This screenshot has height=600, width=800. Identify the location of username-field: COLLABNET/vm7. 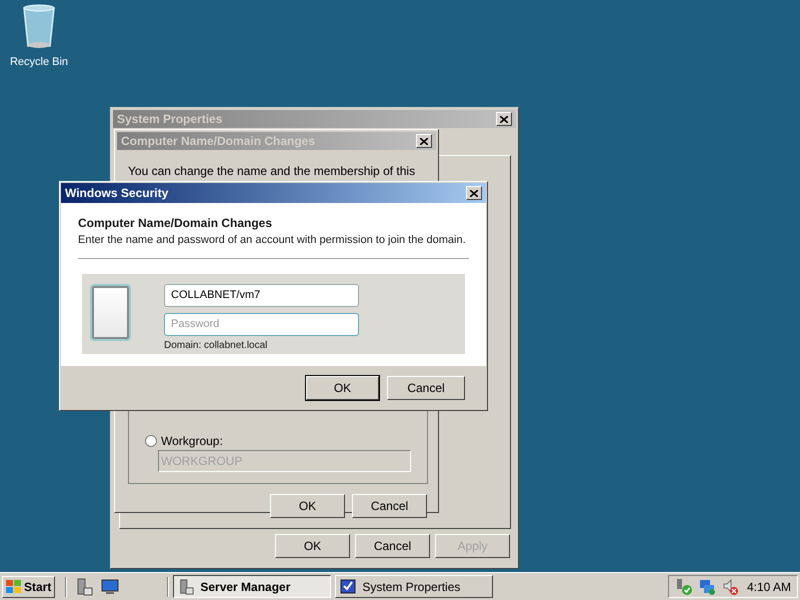
(261, 295).